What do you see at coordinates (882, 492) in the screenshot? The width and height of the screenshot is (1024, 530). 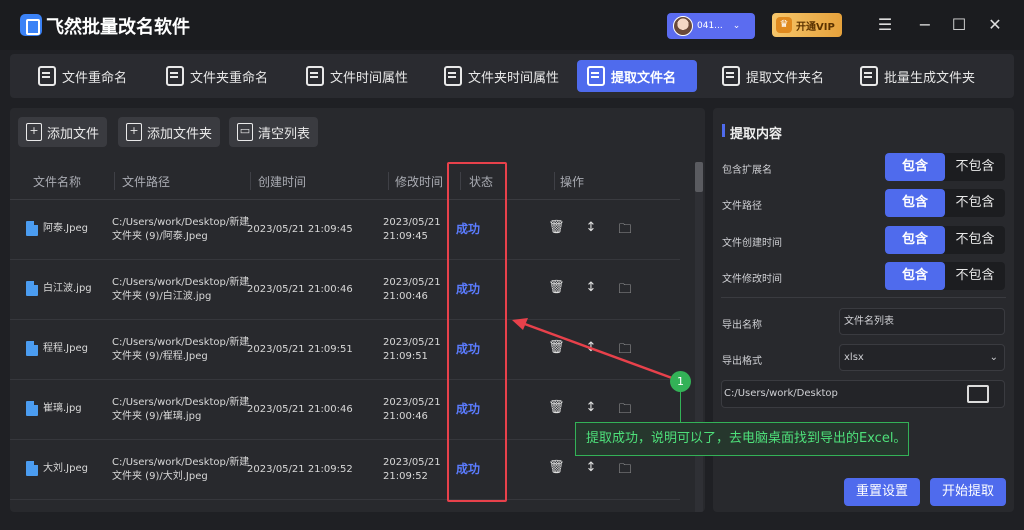 I see `reset-settings-button: 重置设置` at bounding box center [882, 492].